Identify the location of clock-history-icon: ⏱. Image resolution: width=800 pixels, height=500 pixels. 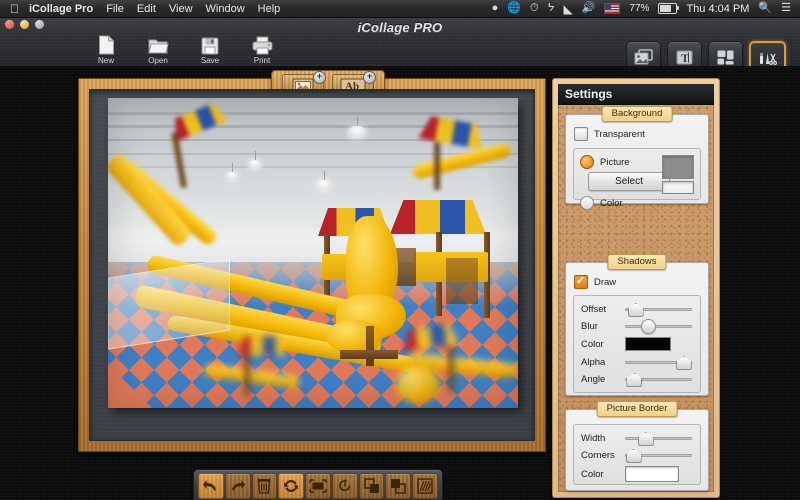
(534, 8).